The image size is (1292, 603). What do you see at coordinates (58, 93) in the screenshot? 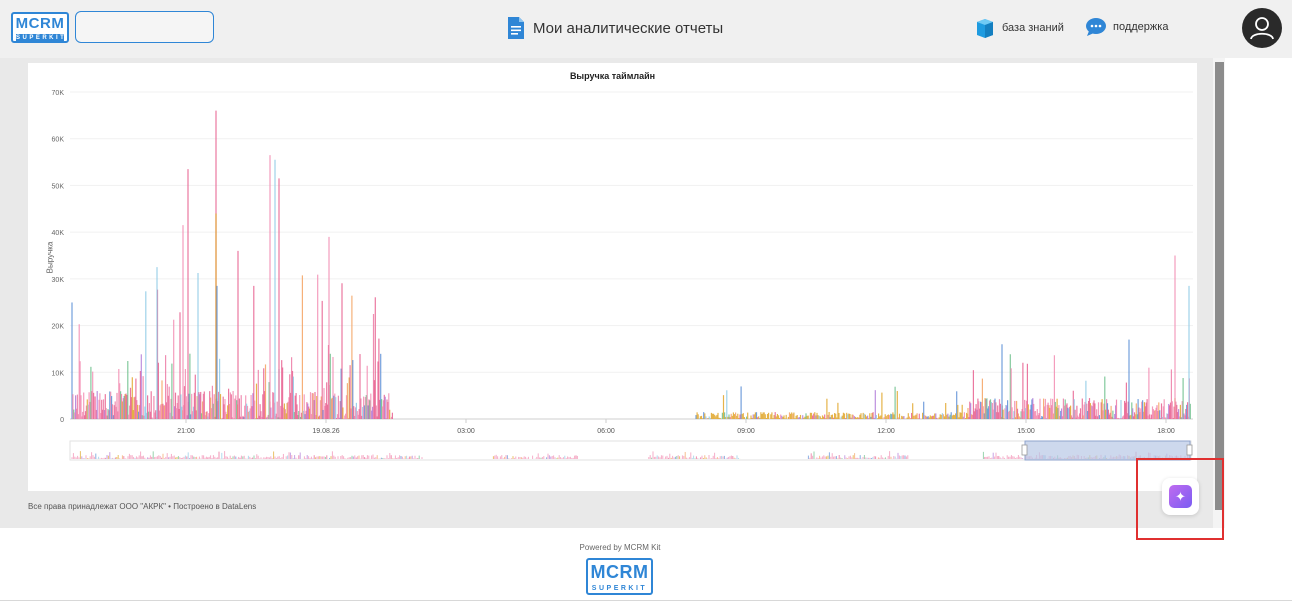
I see `y-tick-label: 70K` at bounding box center [58, 93].